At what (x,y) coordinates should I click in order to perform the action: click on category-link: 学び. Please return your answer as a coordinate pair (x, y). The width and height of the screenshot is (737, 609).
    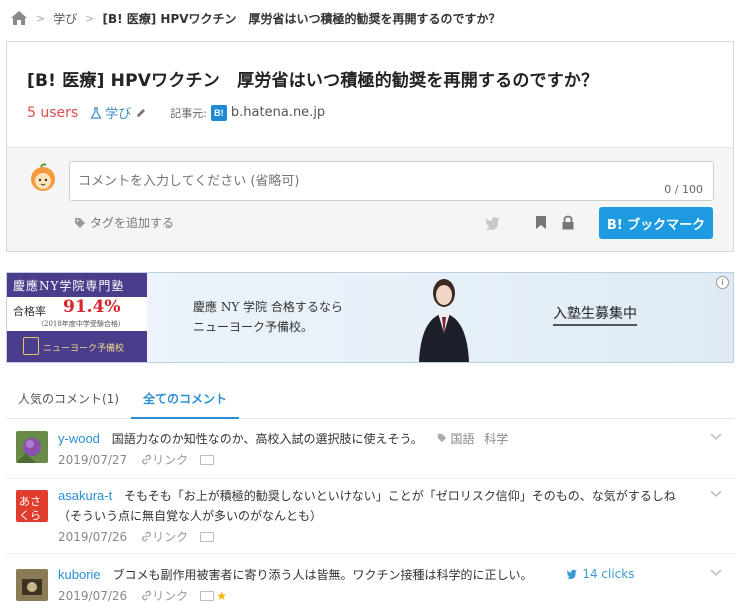
    Looking at the image, I should click on (120, 112).